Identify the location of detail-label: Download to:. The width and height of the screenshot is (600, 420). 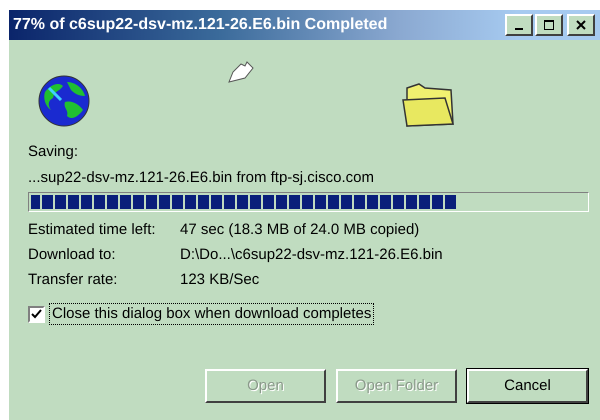
(72, 254).